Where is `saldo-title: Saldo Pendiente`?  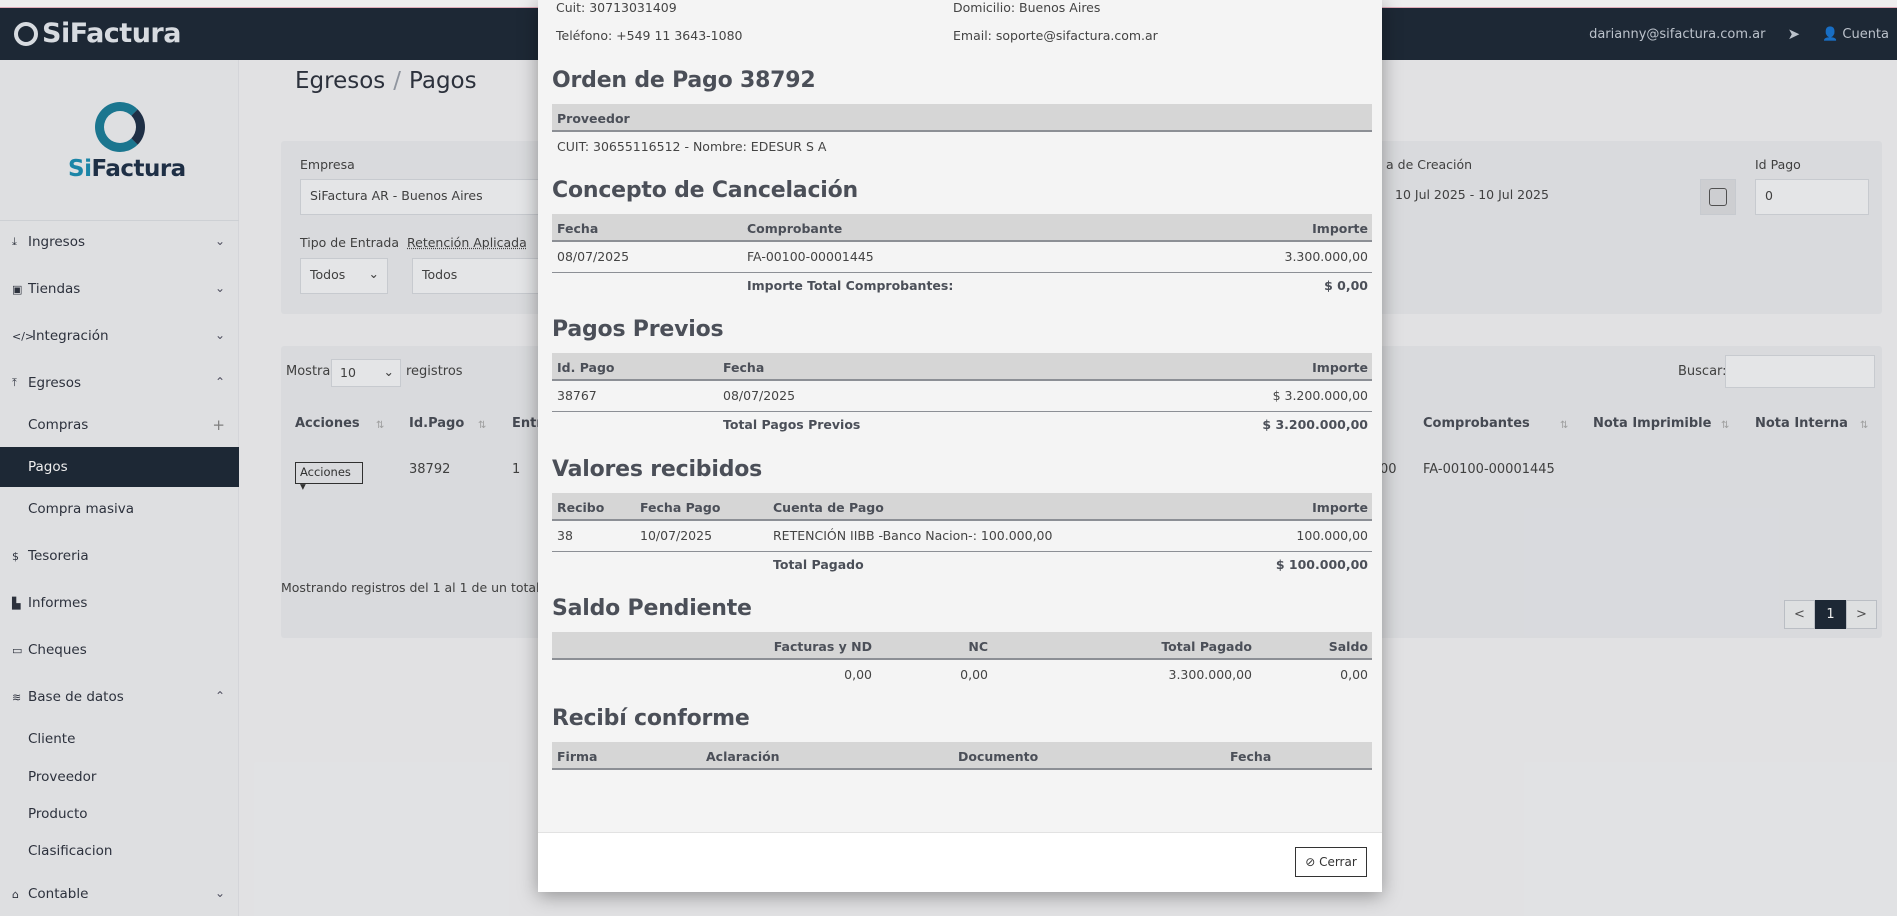 saldo-title: Saldo Pendiente is located at coordinates (652, 608).